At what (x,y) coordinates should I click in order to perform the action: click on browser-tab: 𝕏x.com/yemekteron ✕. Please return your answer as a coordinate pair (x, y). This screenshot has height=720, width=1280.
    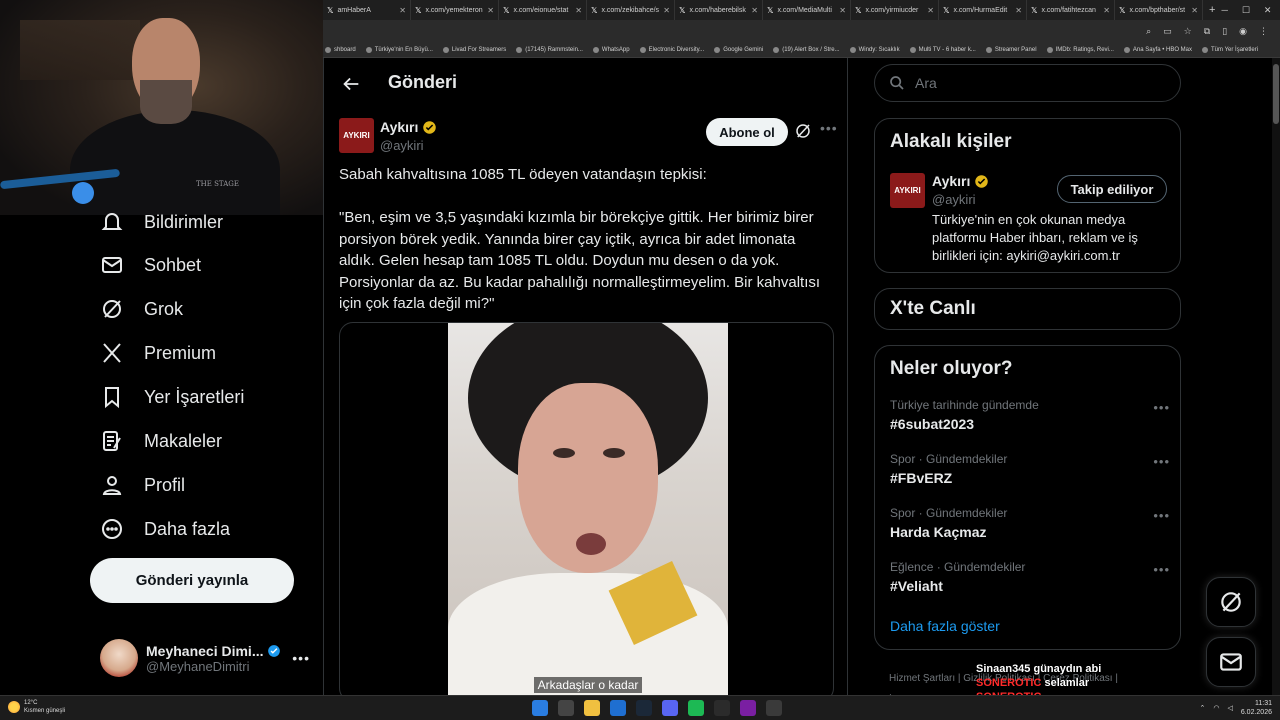
    Looking at the image, I should click on (455, 10).